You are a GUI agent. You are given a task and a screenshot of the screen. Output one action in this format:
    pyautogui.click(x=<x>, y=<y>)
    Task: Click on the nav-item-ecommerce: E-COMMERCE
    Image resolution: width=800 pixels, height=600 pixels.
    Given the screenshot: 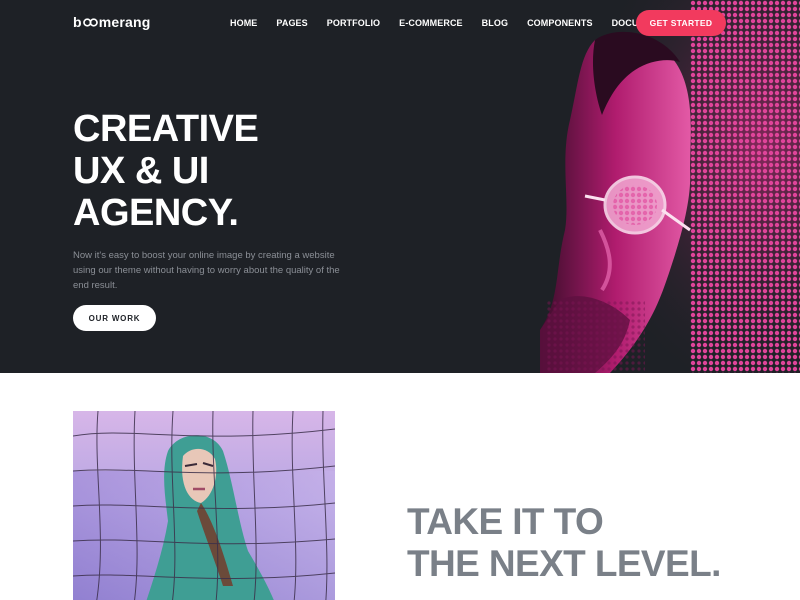 What is the action you would take?
    pyautogui.click(x=431, y=23)
    